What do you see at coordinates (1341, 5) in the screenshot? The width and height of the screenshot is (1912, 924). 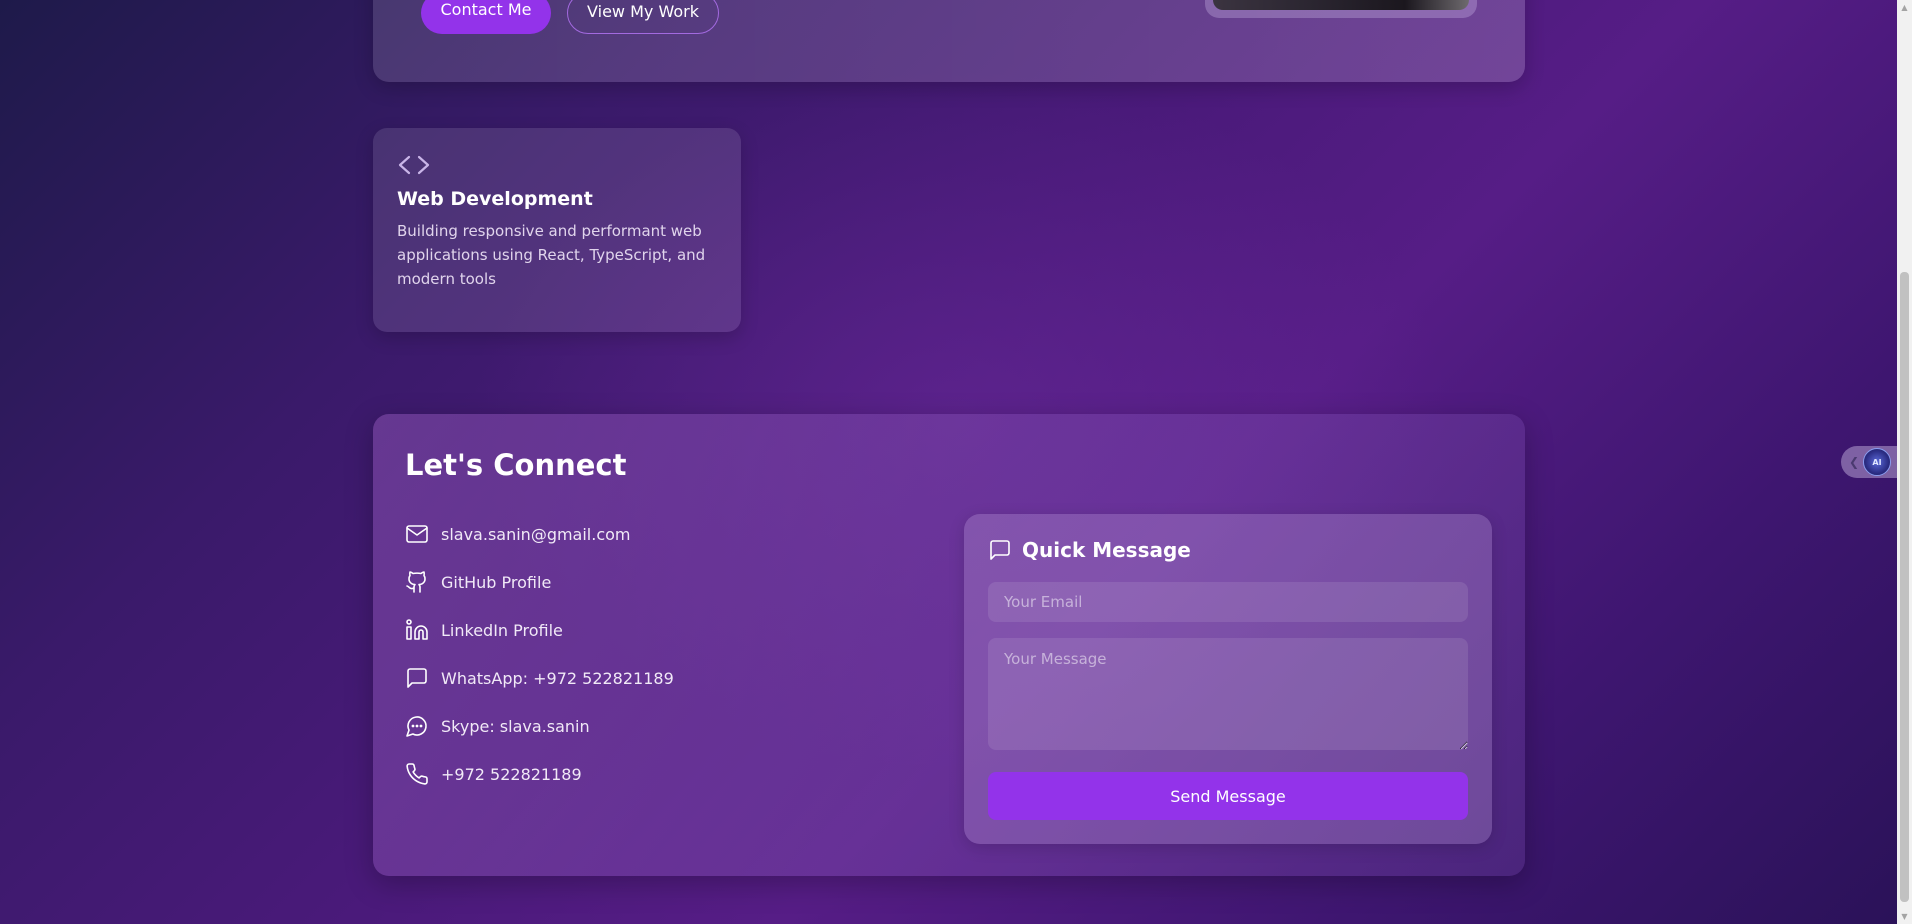 I see `profile-photo` at bounding box center [1341, 5].